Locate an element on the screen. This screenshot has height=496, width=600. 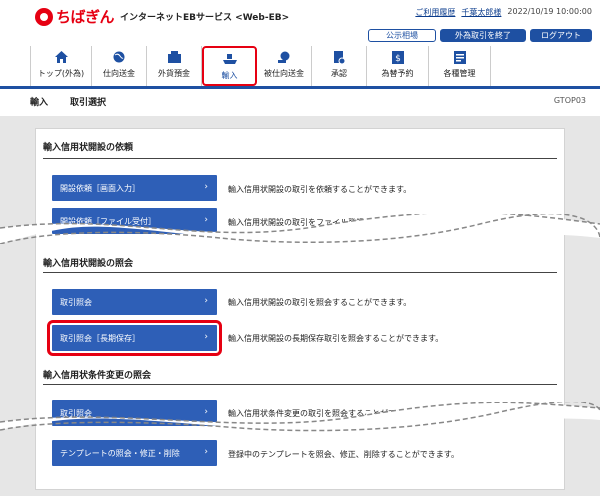
section-title-lc-amendment: 輸入信用状条件変更の照会 is located at coordinates (97, 376).